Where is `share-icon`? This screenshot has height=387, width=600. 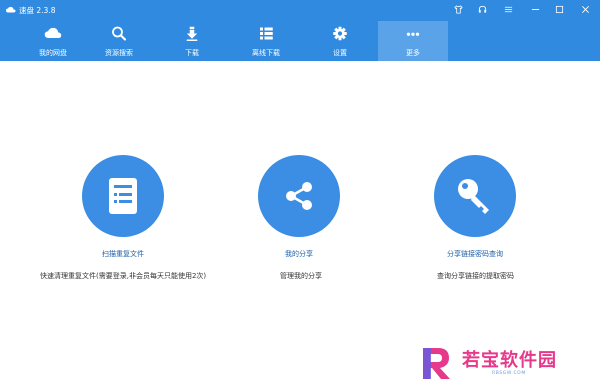 share-icon is located at coordinates (299, 196).